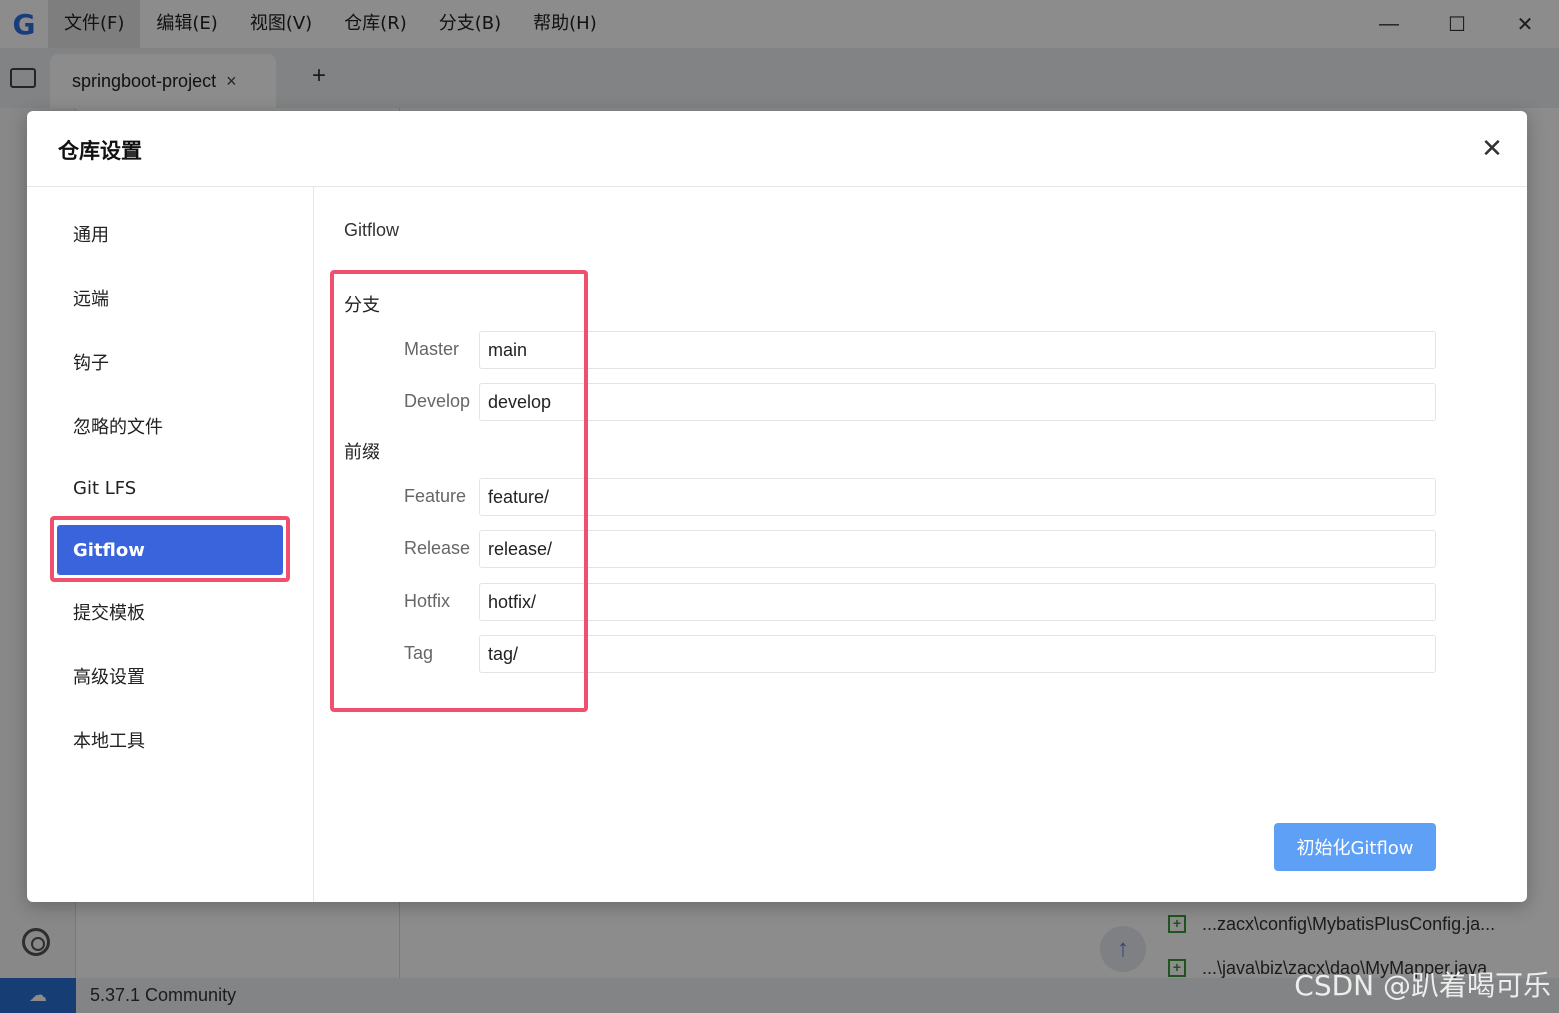 The image size is (1559, 1013). What do you see at coordinates (170, 488) in the screenshot?
I see `nav-git-lfs: Git LFS` at bounding box center [170, 488].